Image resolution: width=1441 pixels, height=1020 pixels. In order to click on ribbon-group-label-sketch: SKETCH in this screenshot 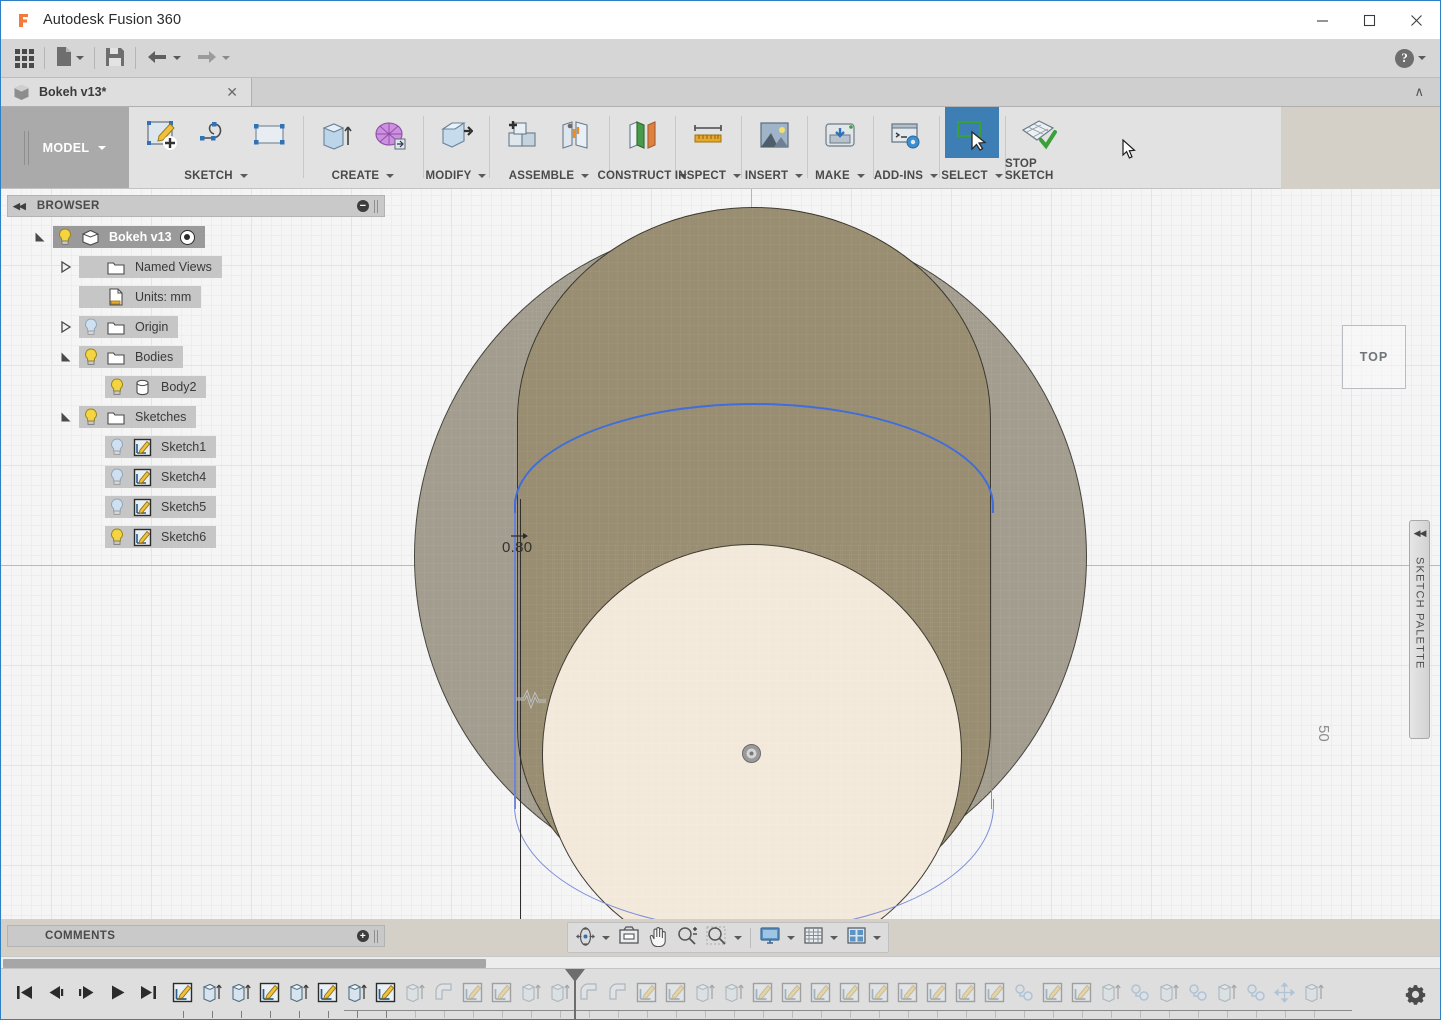, I will do `click(216, 176)`.